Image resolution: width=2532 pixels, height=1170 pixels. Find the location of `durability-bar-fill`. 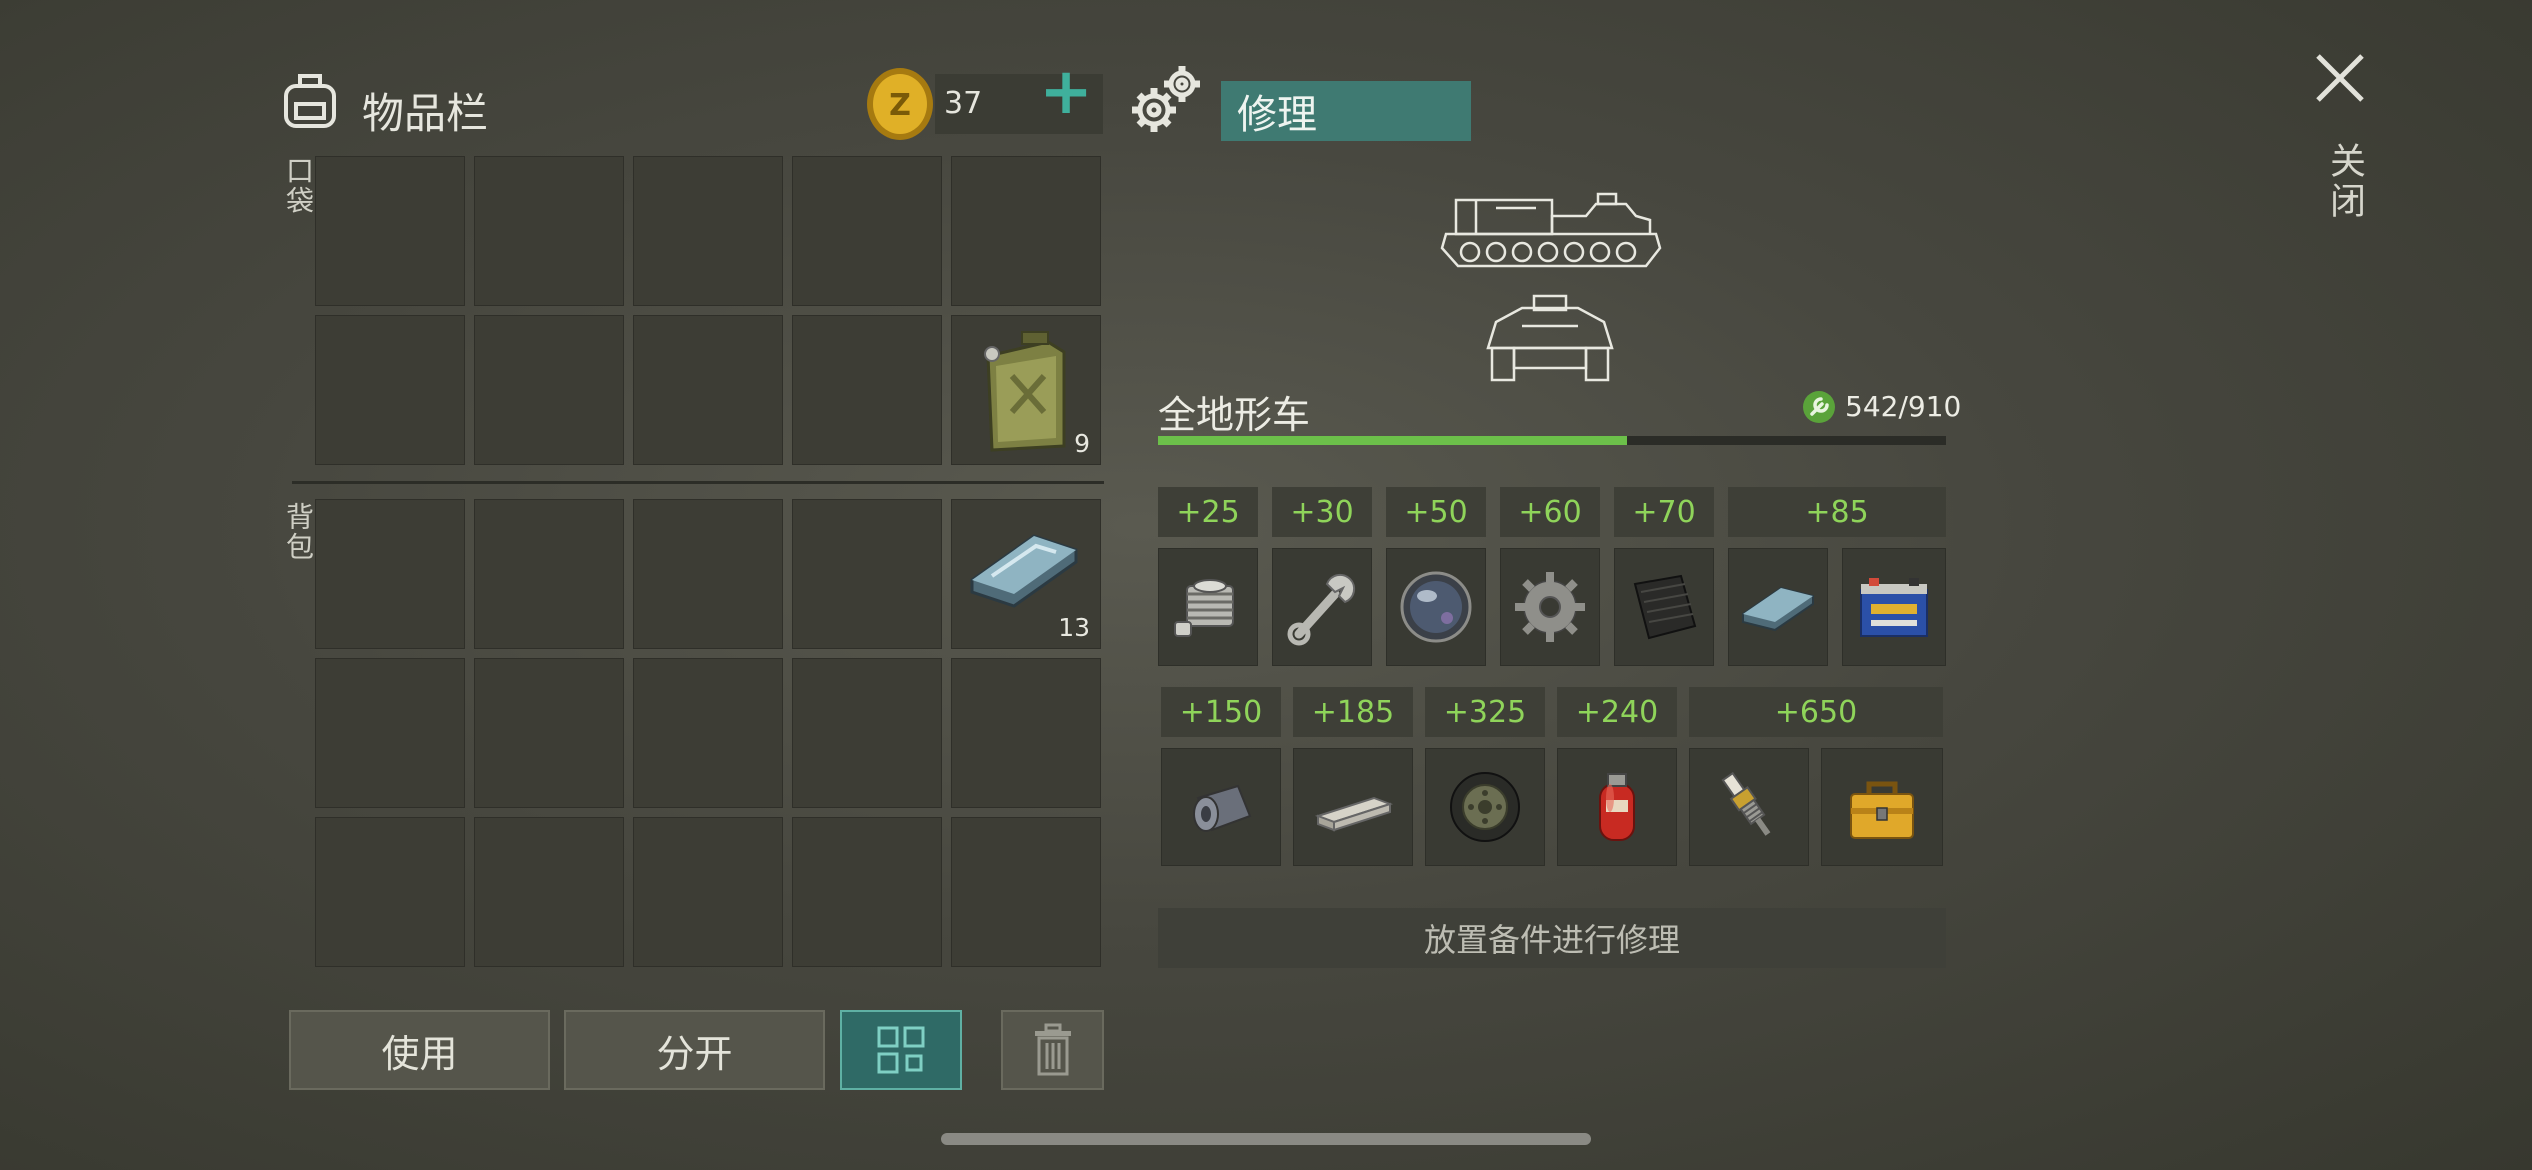

durability-bar-fill is located at coordinates (1393, 440).